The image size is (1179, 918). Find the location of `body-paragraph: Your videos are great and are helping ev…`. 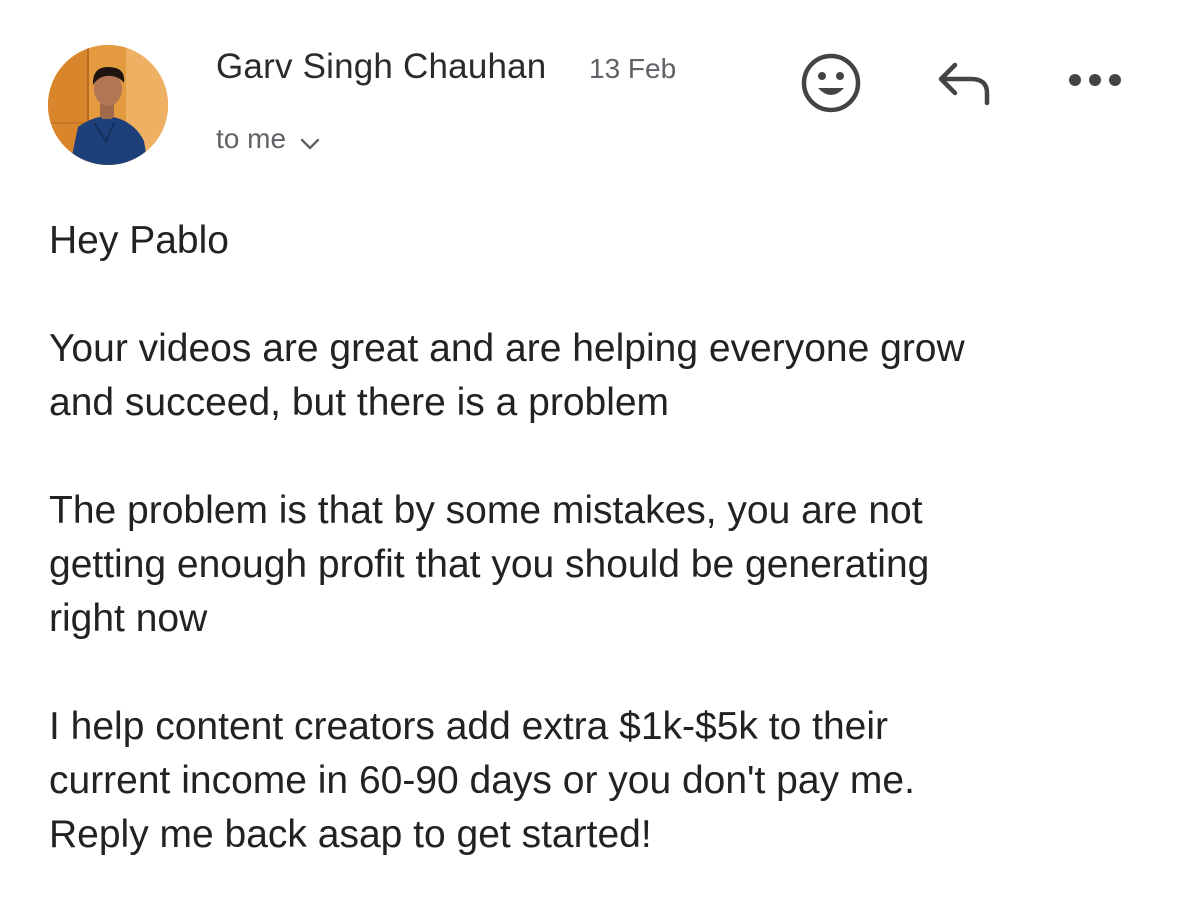

body-paragraph: Your videos are great and are helping ev… is located at coordinates (507, 375).